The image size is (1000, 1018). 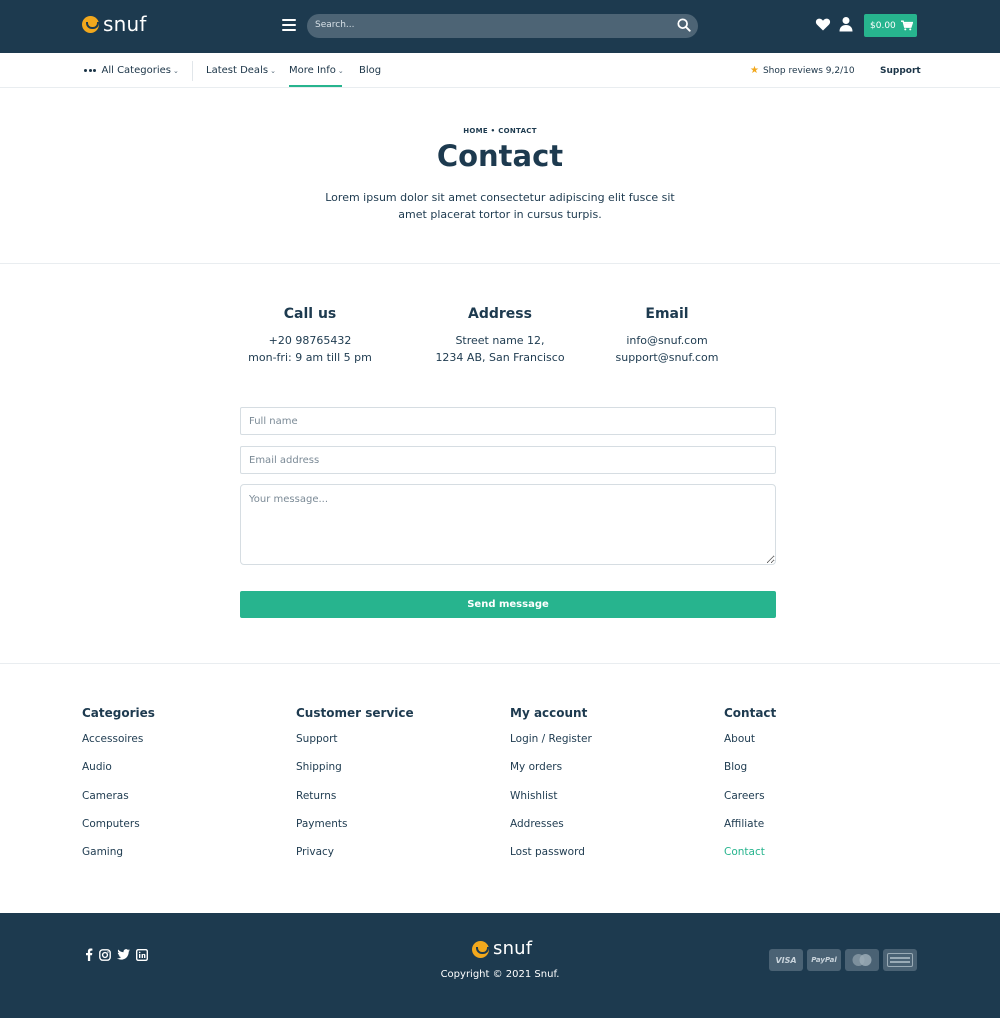 What do you see at coordinates (808, 70) in the screenshot?
I see `shop-reviews-label: Shop reviews 9,2/10` at bounding box center [808, 70].